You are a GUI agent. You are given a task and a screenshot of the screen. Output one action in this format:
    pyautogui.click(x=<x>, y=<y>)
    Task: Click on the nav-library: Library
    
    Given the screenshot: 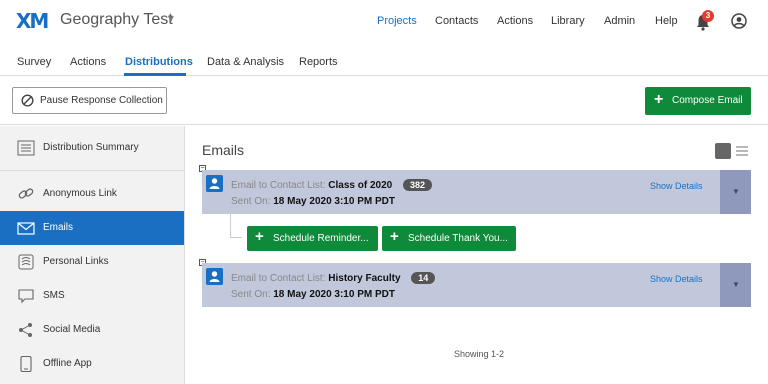 What is the action you would take?
    pyautogui.click(x=568, y=21)
    